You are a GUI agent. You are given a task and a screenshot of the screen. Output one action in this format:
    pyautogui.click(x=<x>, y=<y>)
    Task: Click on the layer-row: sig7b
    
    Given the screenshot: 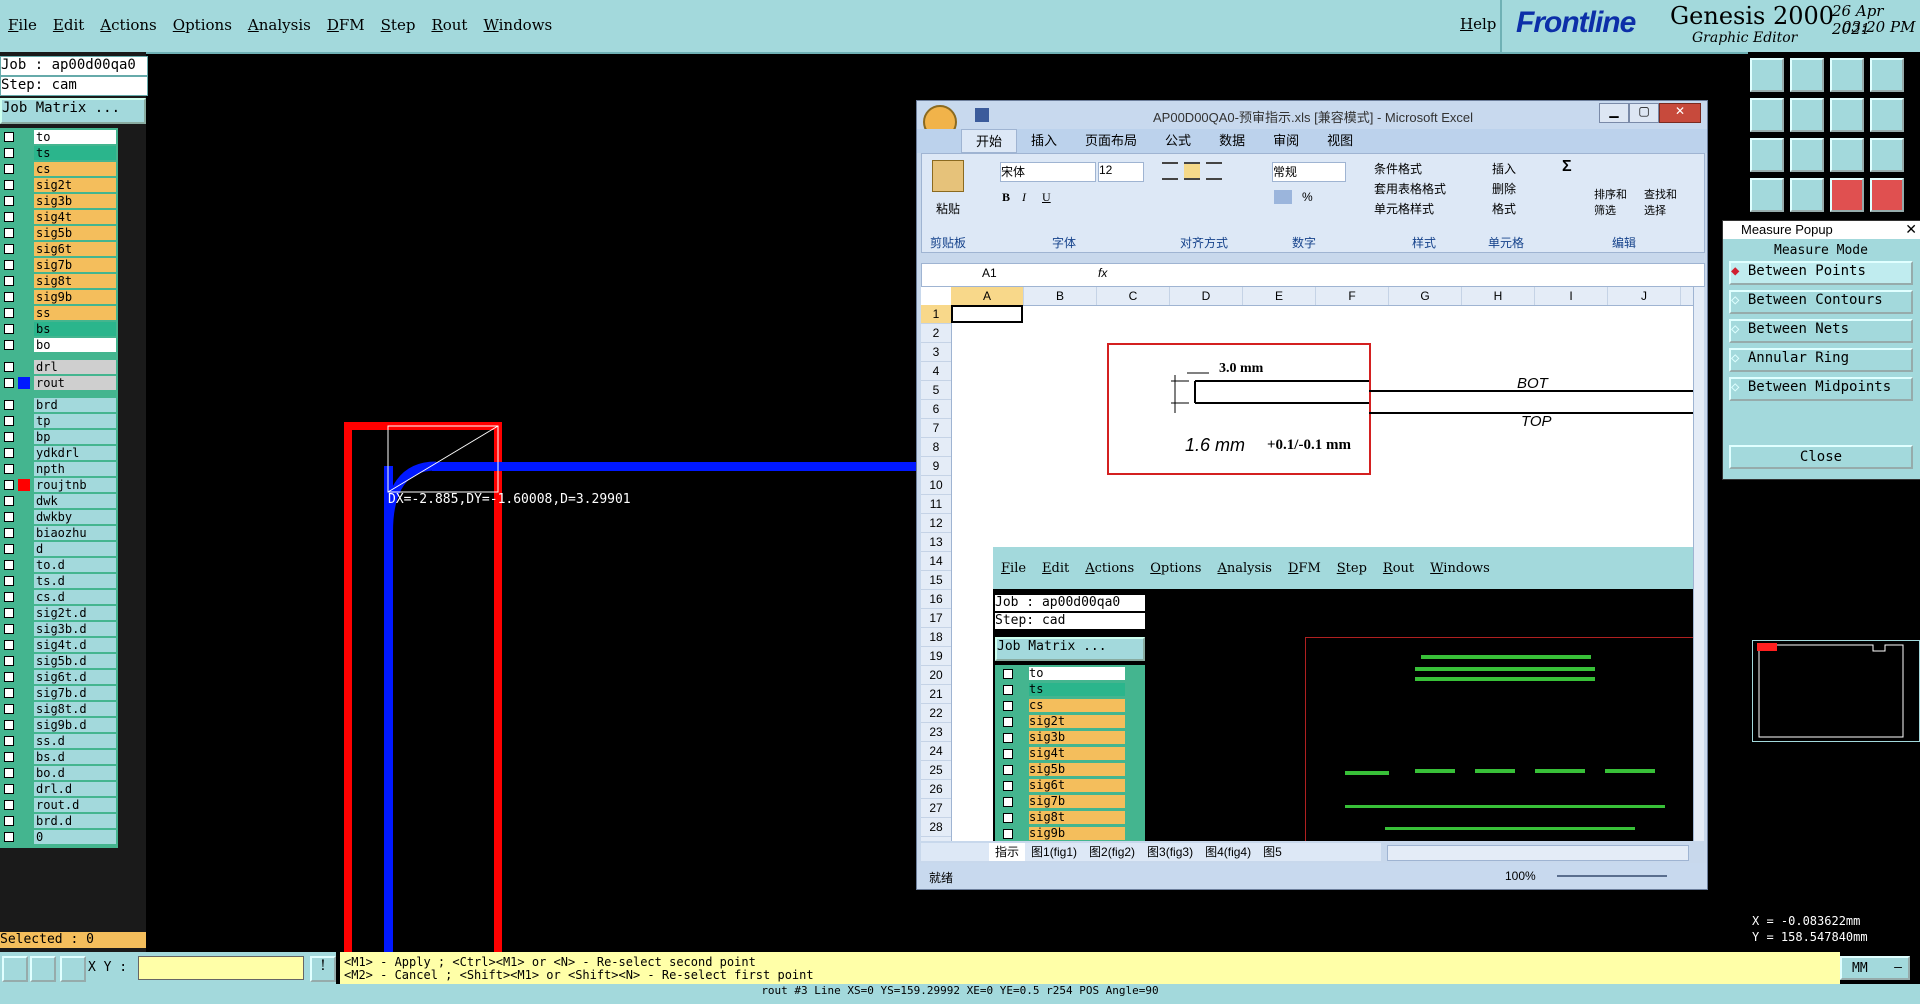 What is the action you would take?
    pyautogui.click(x=59, y=265)
    